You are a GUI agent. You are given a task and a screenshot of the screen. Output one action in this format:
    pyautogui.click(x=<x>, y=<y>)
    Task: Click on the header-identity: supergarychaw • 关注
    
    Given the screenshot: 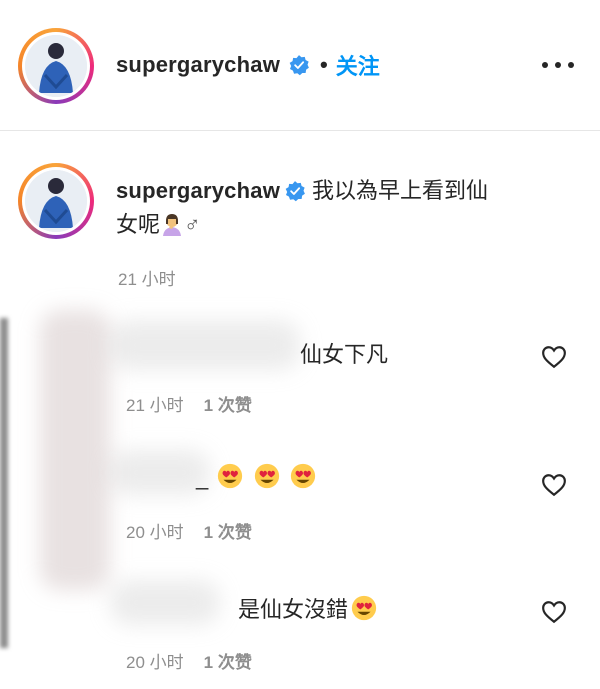 What is the action you would take?
    pyautogui.click(x=248, y=65)
    